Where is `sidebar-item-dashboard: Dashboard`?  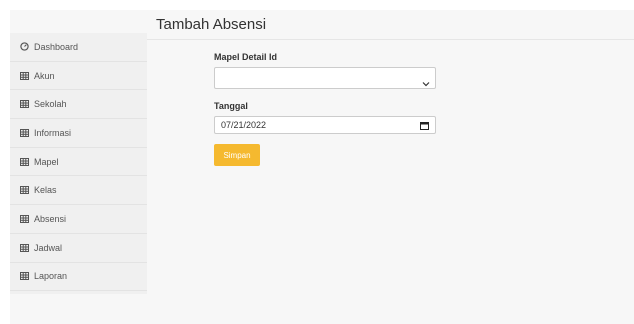
sidebar-item-dashboard: Dashboard is located at coordinates (78, 47).